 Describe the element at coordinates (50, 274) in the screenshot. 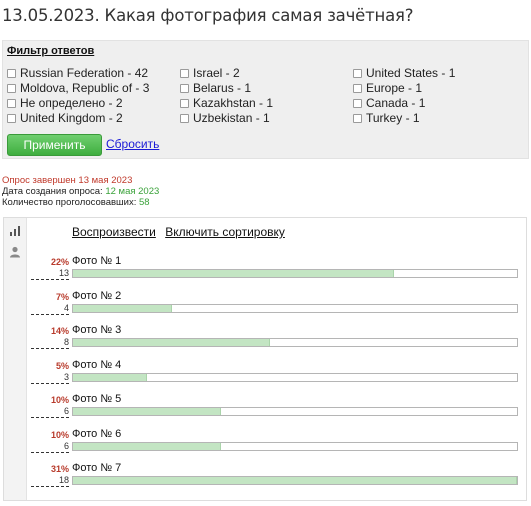

I see `result-count: 13` at that location.